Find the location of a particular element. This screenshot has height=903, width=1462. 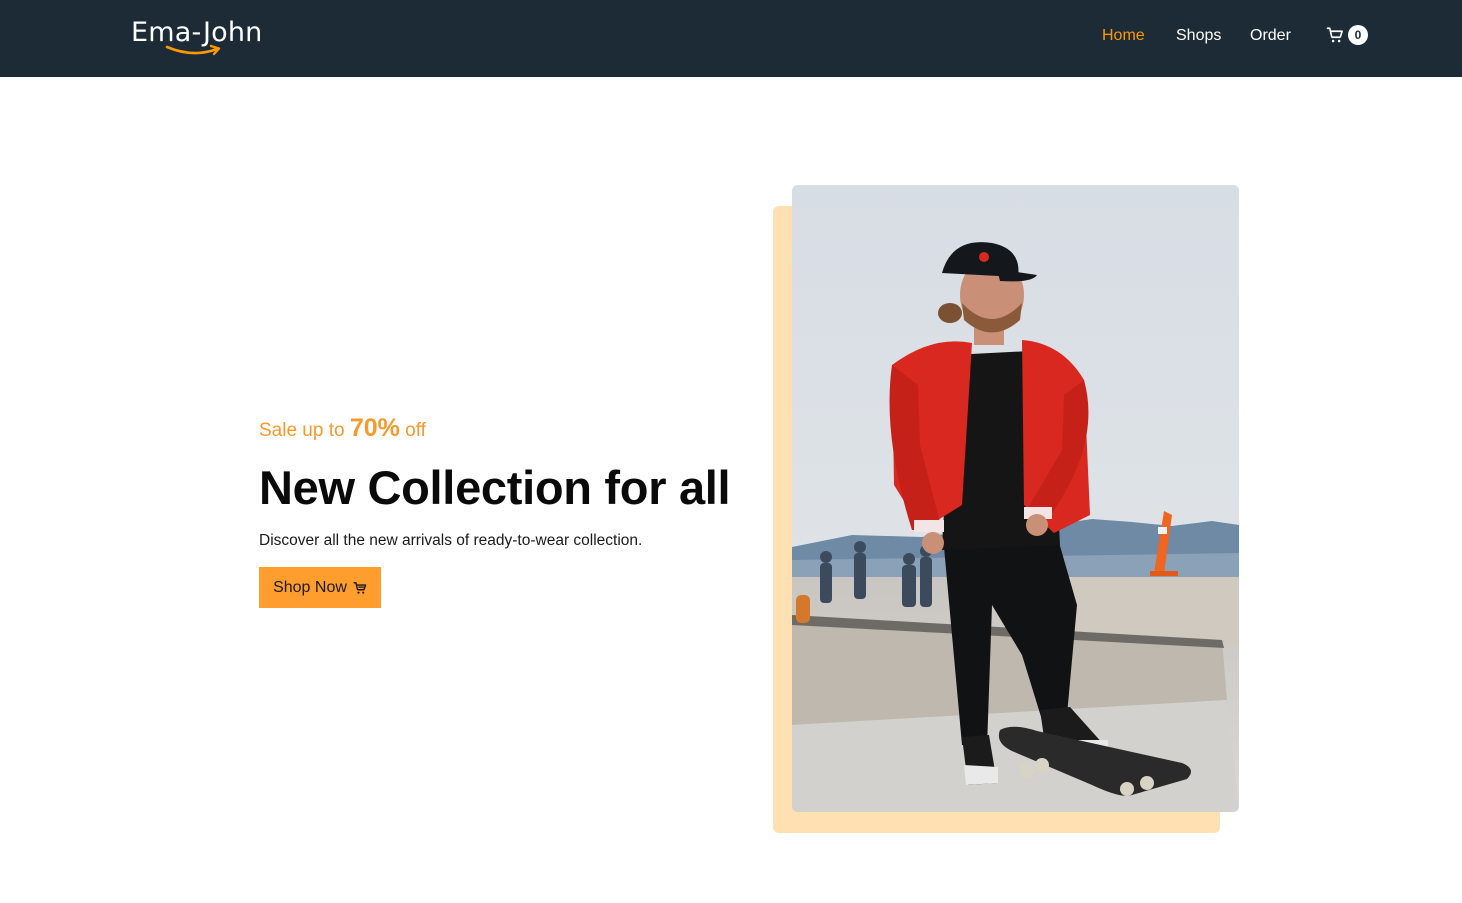

sale-prefix: Sale up to is located at coordinates (304, 430).